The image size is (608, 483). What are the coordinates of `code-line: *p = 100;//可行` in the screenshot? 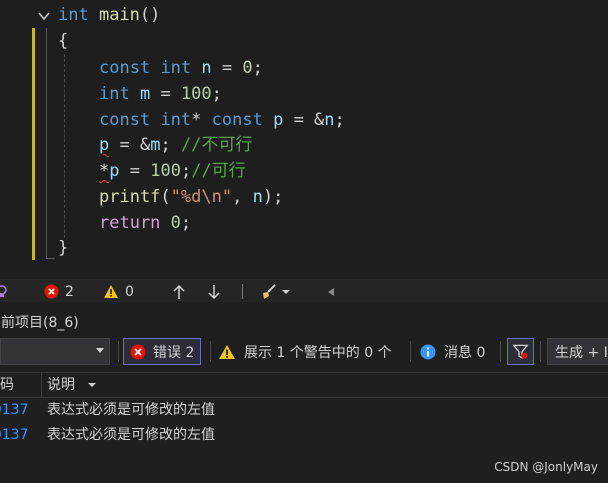 It's located at (172, 171).